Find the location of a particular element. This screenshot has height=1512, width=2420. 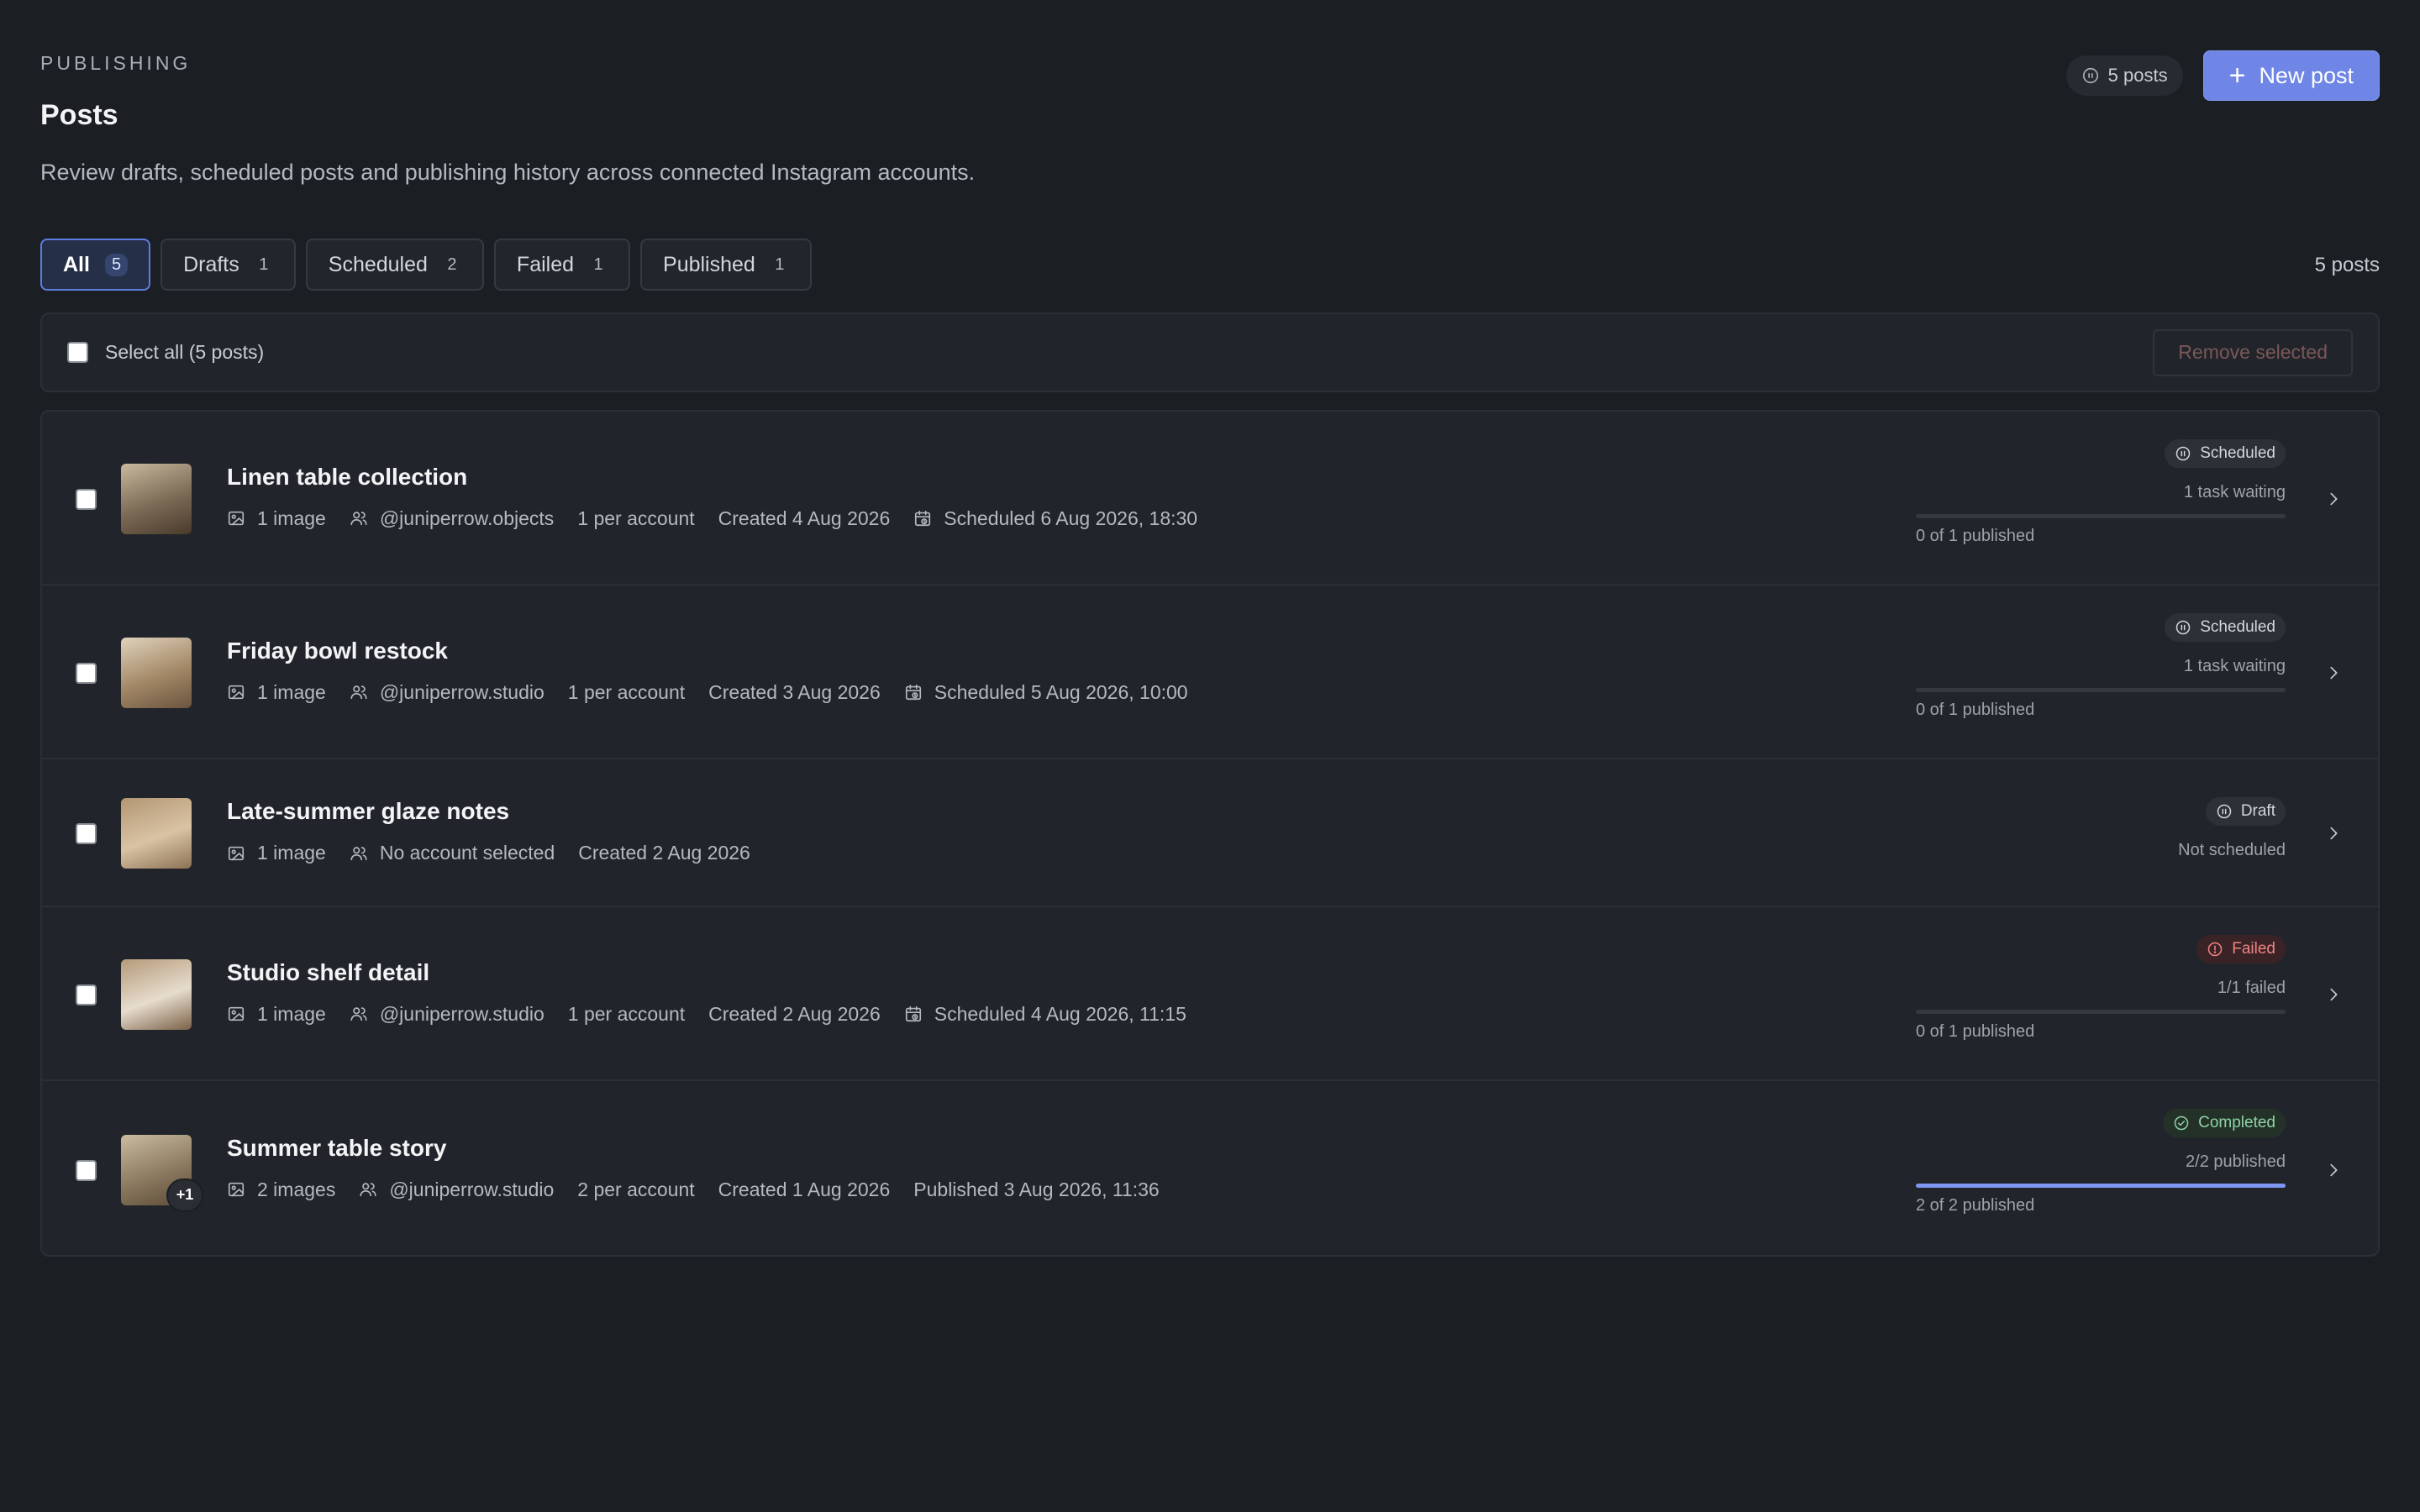

image-count-text: 1 image is located at coordinates (291, 518).